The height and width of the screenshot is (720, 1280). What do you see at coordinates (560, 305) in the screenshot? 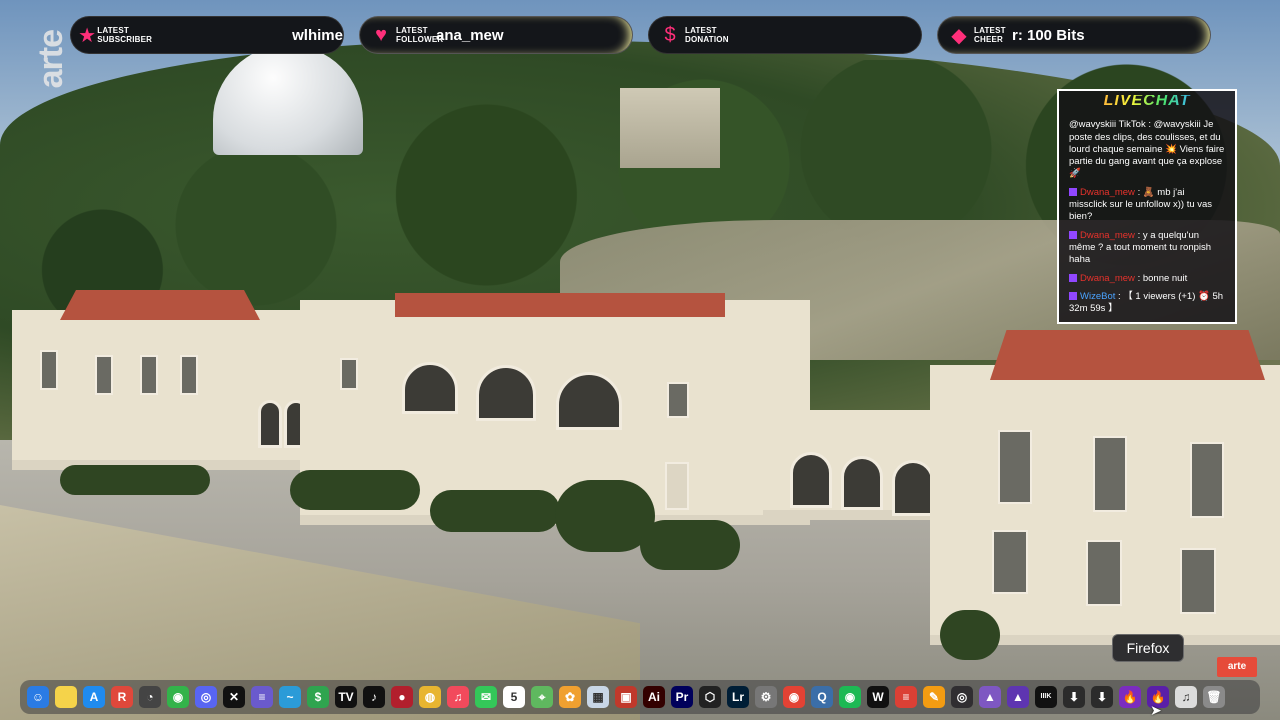
I see `central-roof` at bounding box center [560, 305].